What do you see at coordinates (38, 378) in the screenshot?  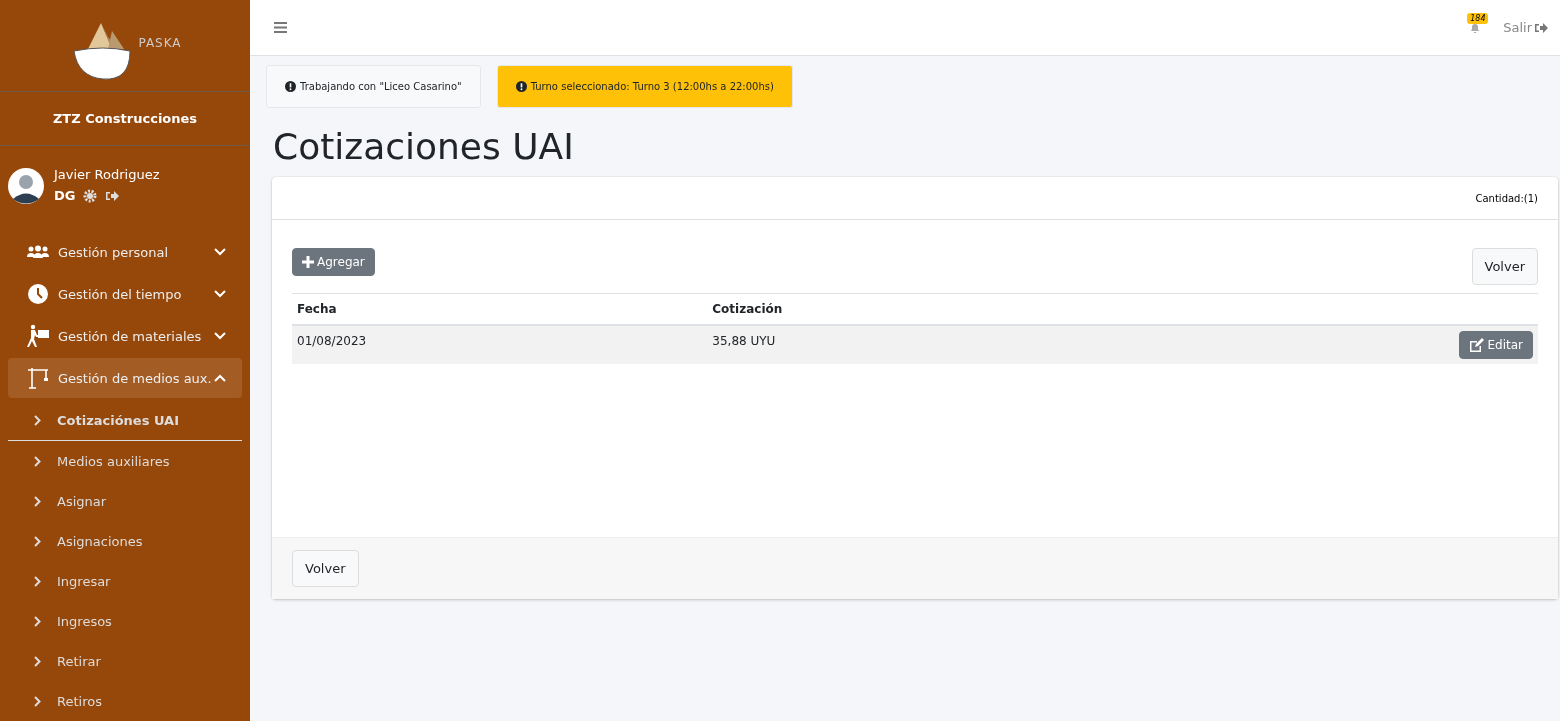 I see `crane-icon` at bounding box center [38, 378].